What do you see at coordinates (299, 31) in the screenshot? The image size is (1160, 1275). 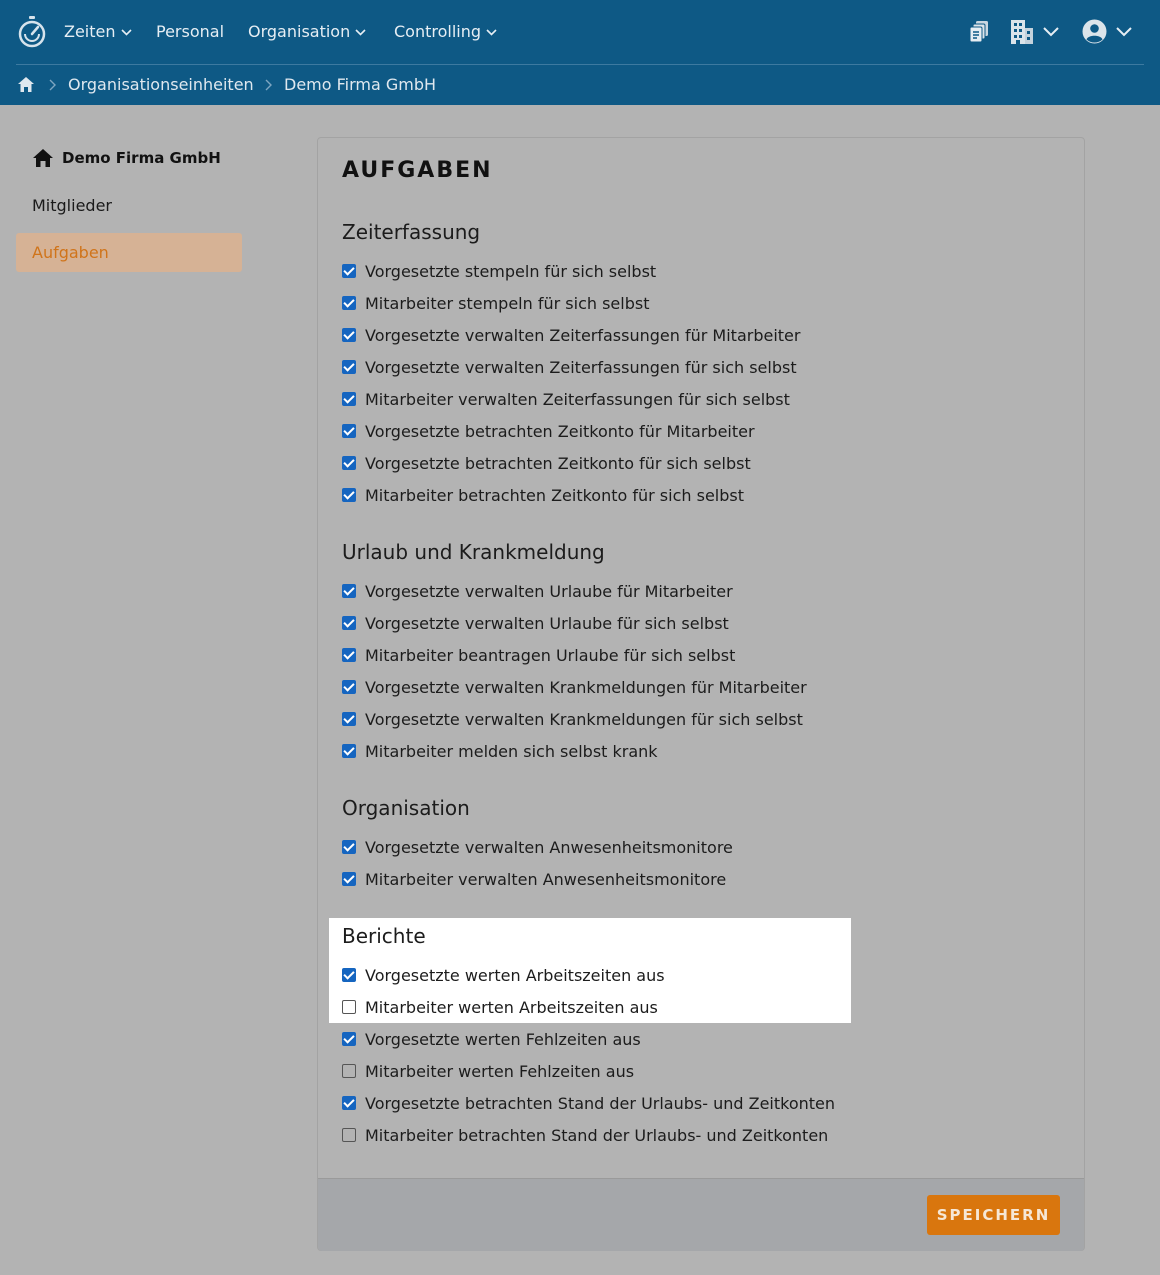 I see `nav-organisation-label: Organisation` at bounding box center [299, 31].